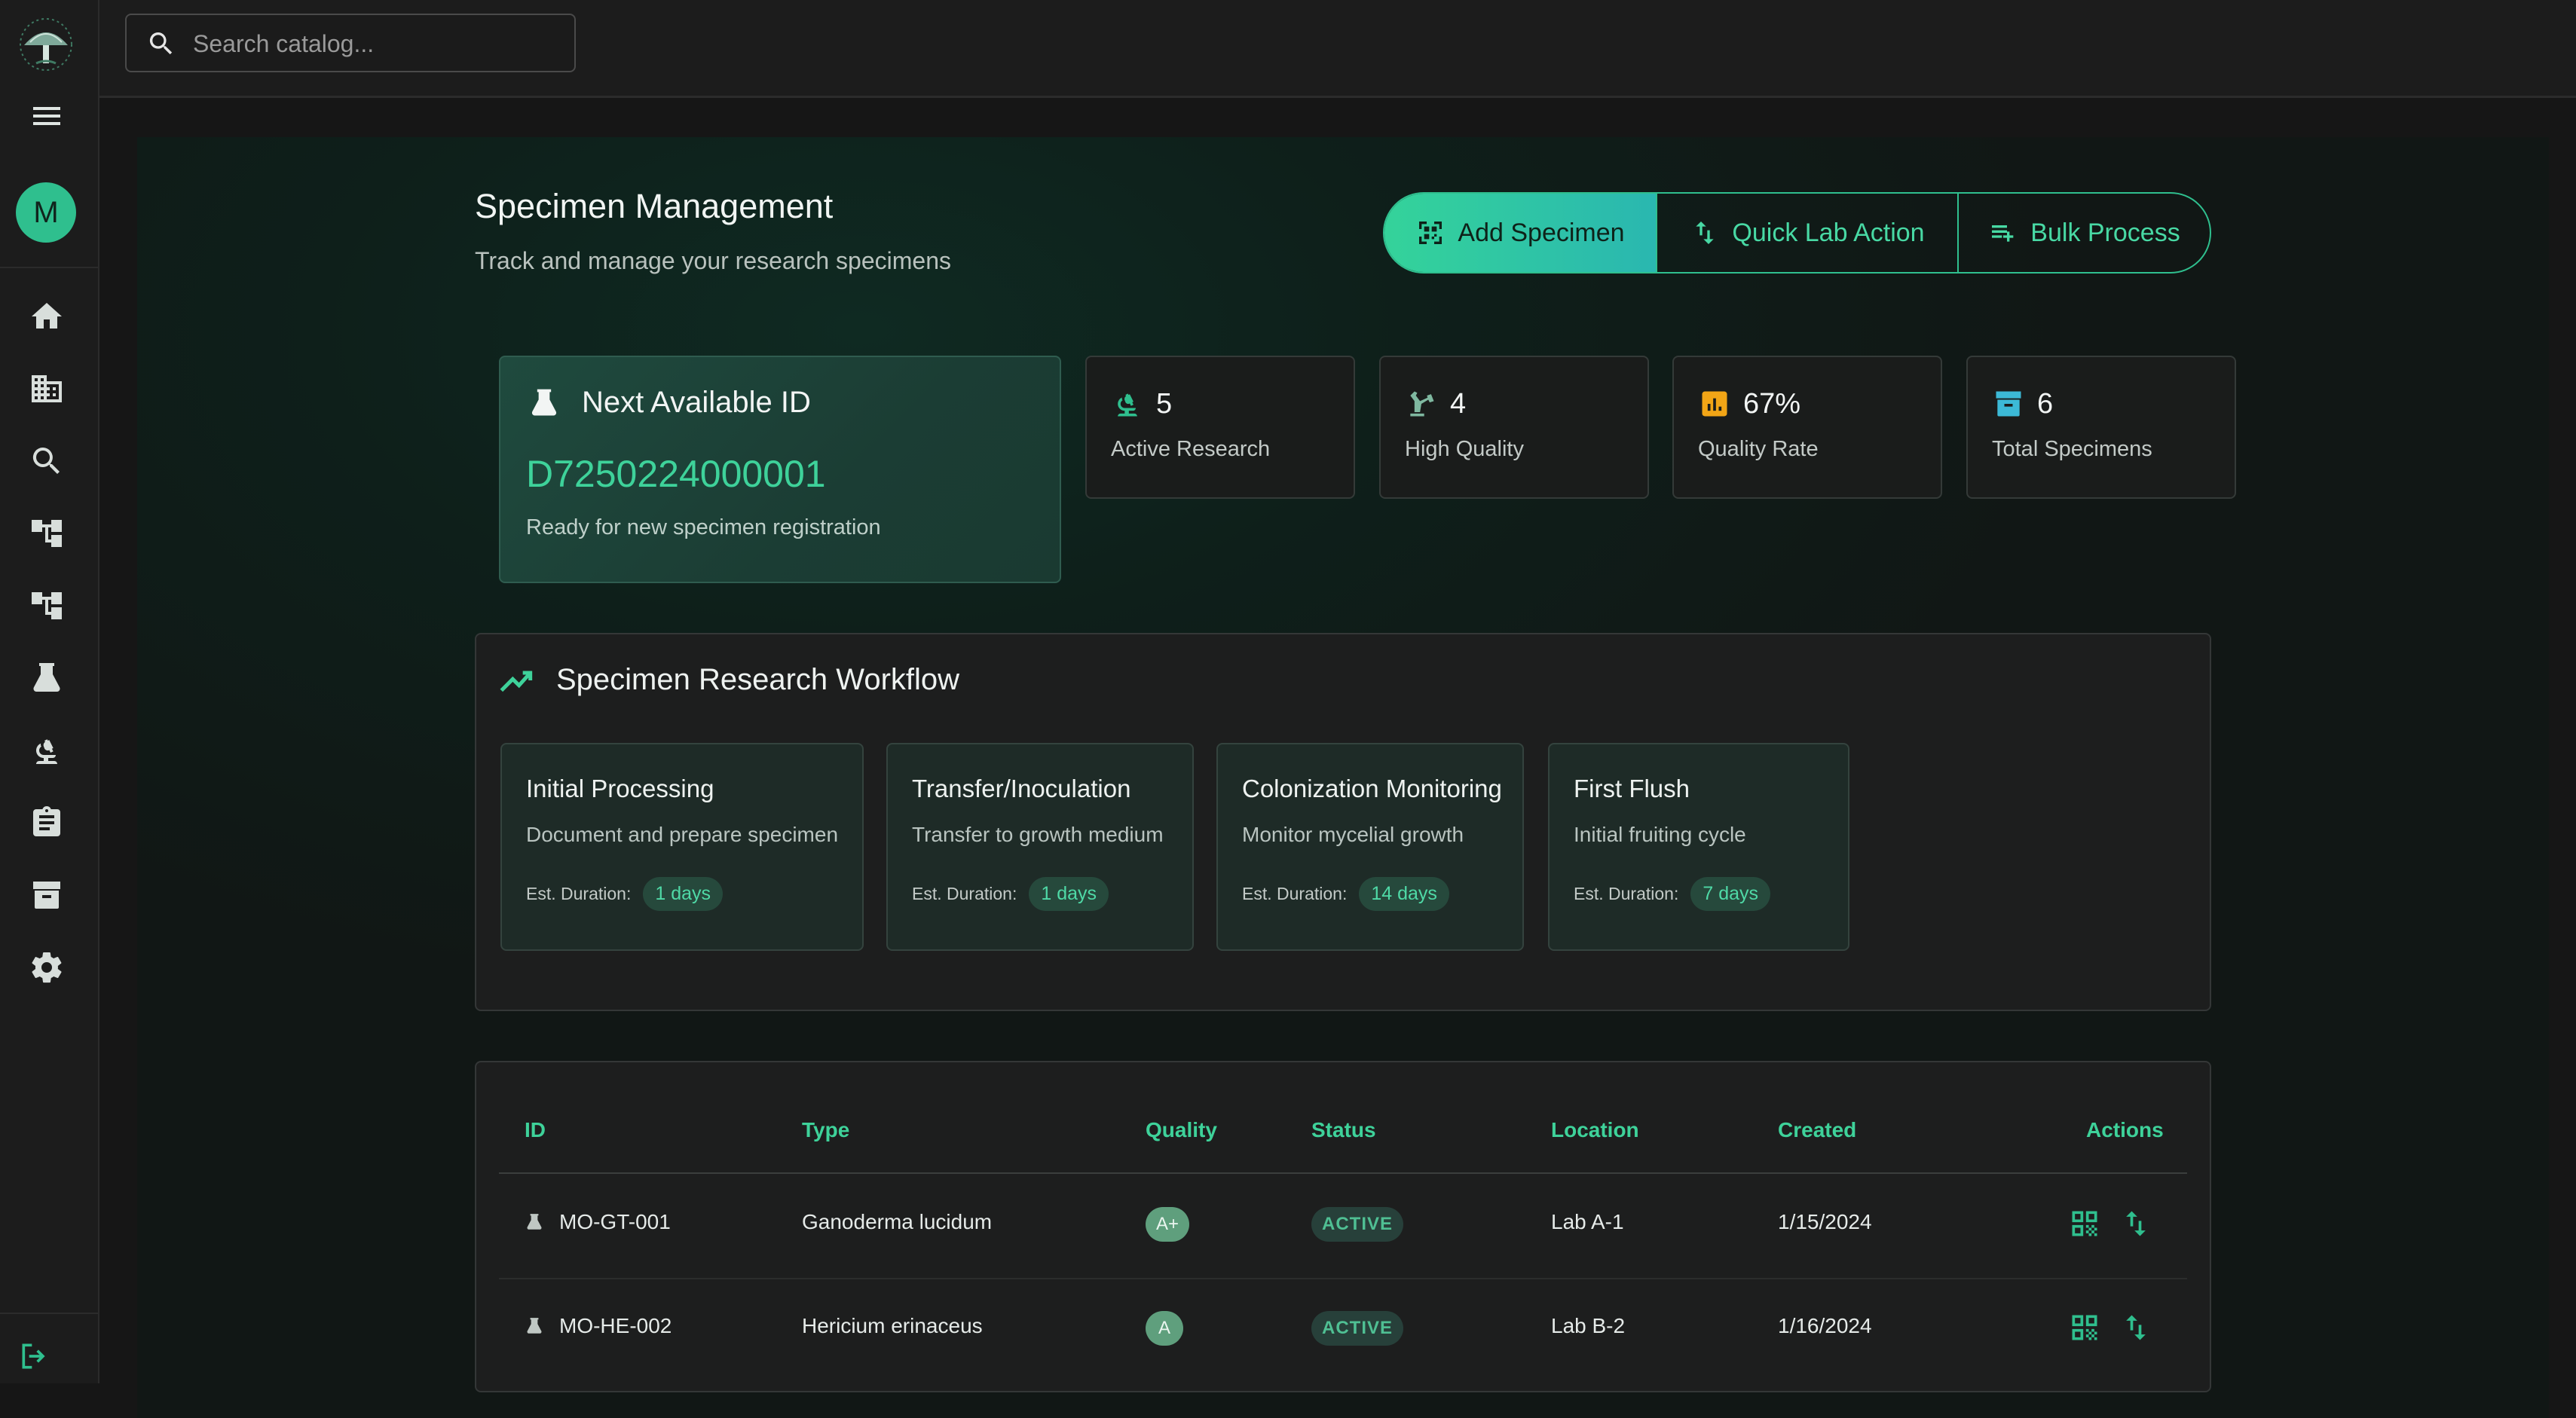 Image resolution: width=2576 pixels, height=1418 pixels. I want to click on step-title: Colonization Monitoring, so click(1372, 788).